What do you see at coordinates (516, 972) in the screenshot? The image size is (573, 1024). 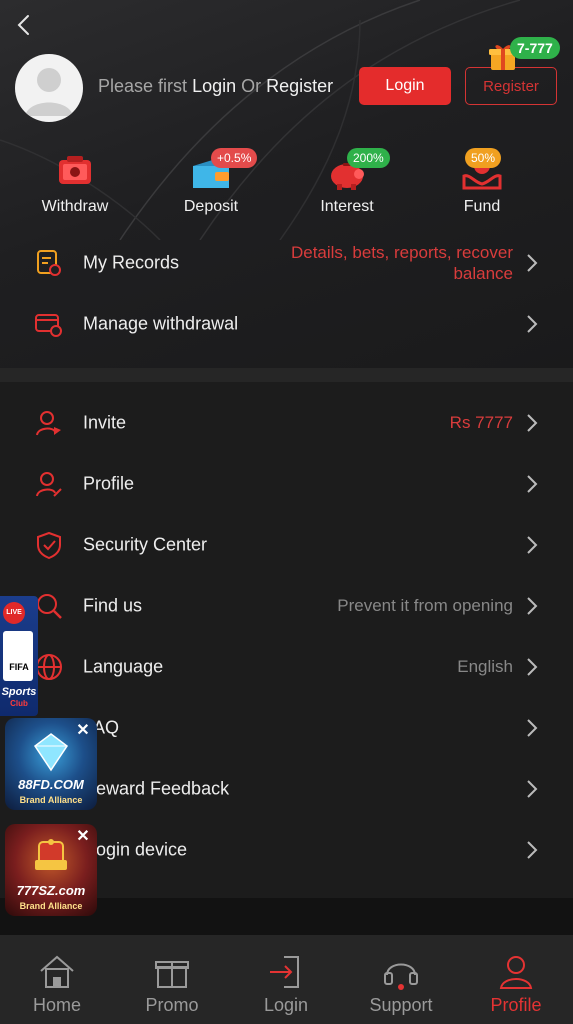 I see `profile-icon` at bounding box center [516, 972].